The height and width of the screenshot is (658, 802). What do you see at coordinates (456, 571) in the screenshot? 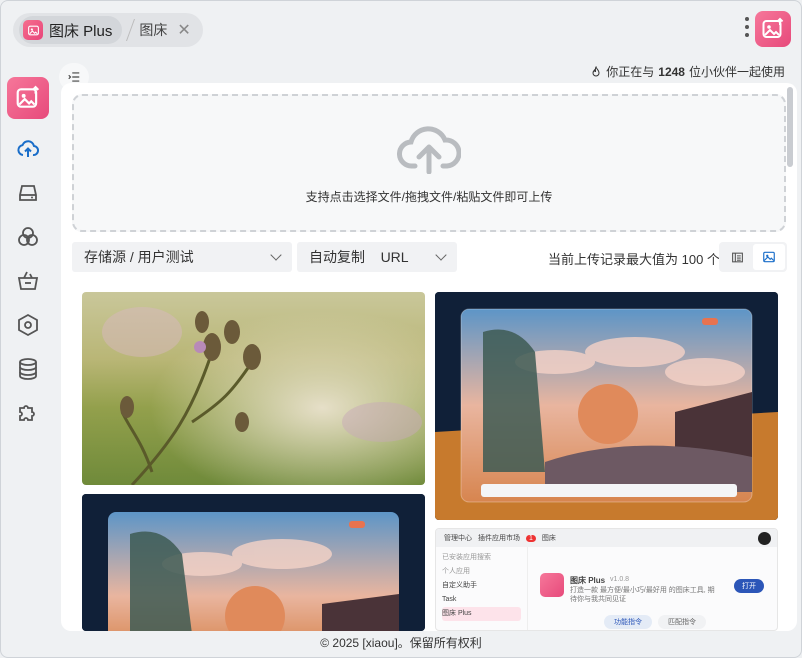
I see `mini-section: 个人应用` at bounding box center [456, 571].